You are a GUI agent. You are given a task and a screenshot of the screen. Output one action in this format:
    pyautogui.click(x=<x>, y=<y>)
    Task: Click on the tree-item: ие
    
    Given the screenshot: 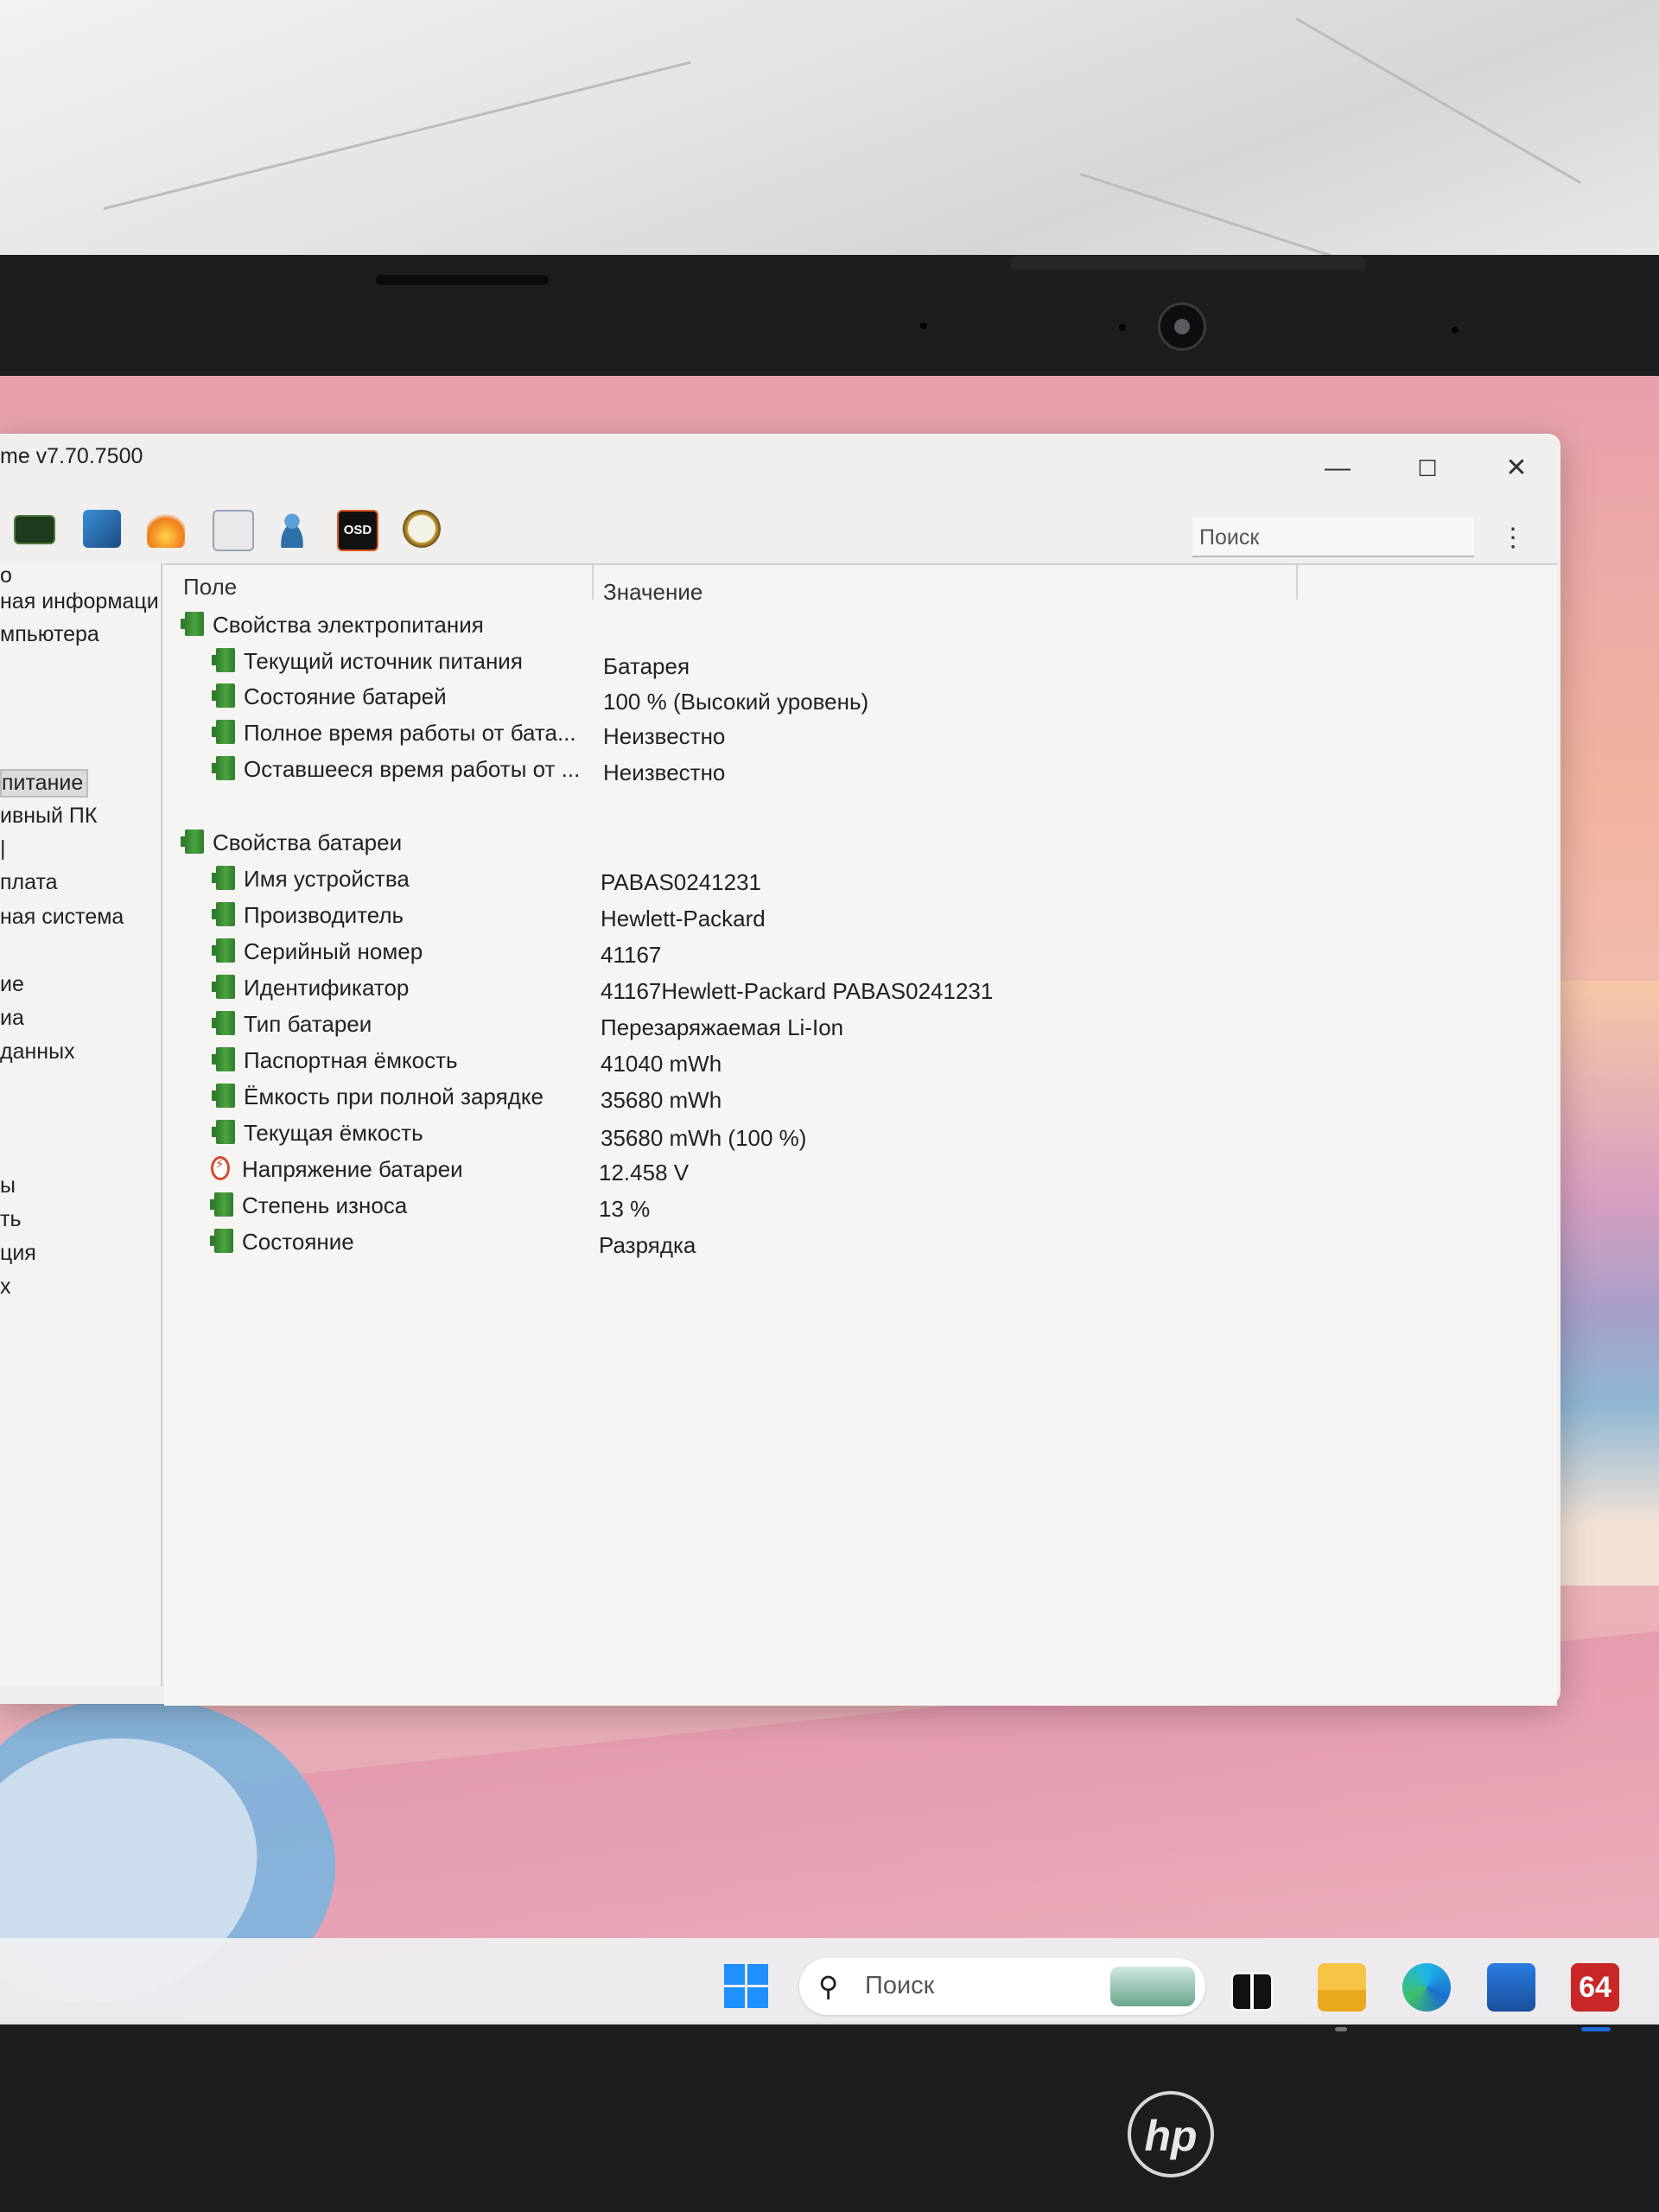 What is the action you would take?
    pyautogui.click(x=12, y=984)
    